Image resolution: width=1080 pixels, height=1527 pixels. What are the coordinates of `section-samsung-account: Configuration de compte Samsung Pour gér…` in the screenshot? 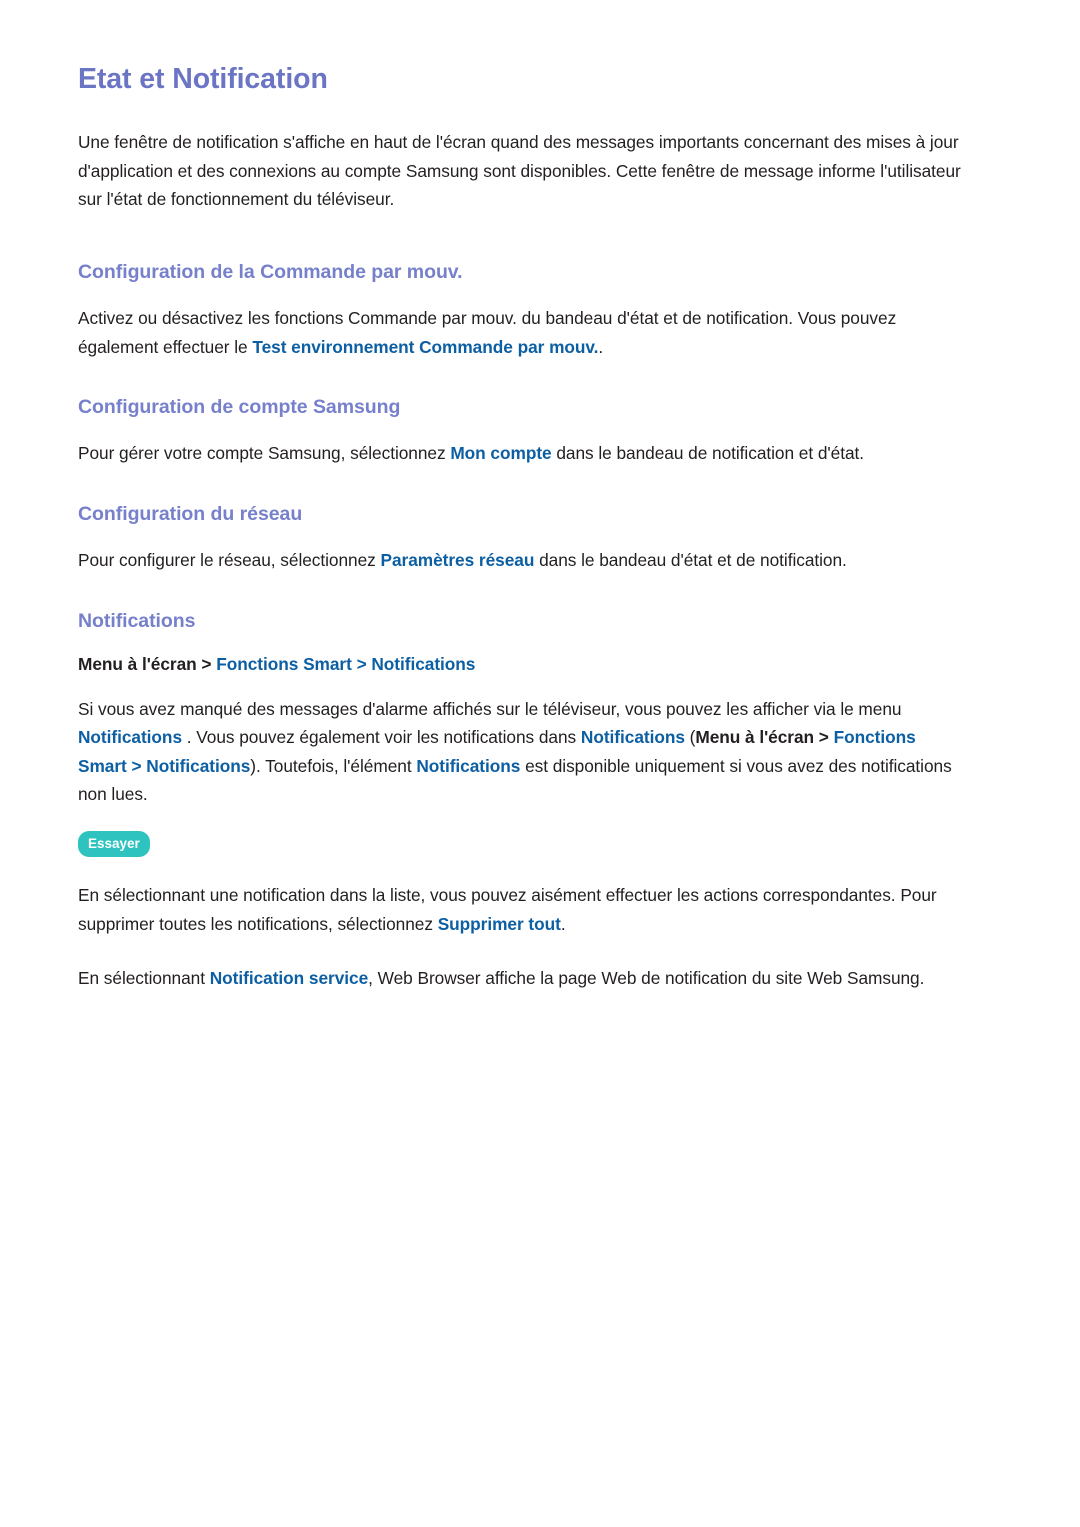 It's located at (522, 431).